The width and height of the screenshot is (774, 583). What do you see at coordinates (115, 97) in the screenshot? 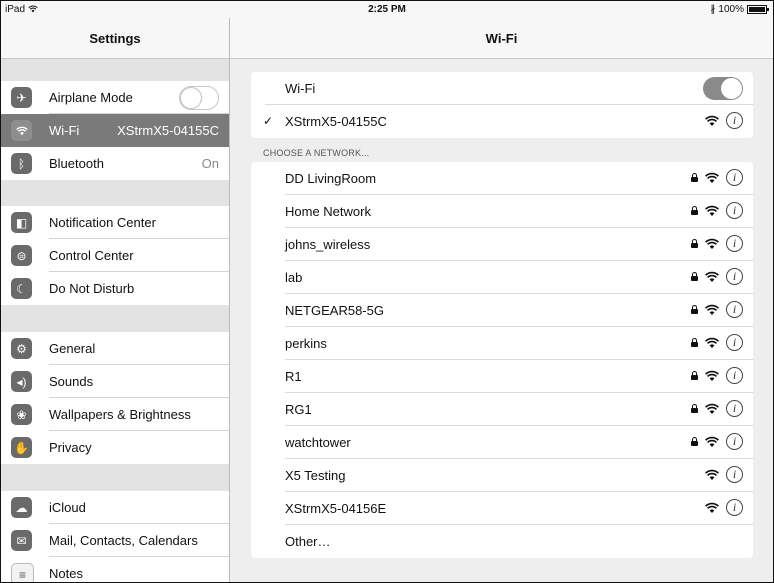
I see `sidebar-item-airplane-mode: ✈ Airplane Mode` at bounding box center [115, 97].